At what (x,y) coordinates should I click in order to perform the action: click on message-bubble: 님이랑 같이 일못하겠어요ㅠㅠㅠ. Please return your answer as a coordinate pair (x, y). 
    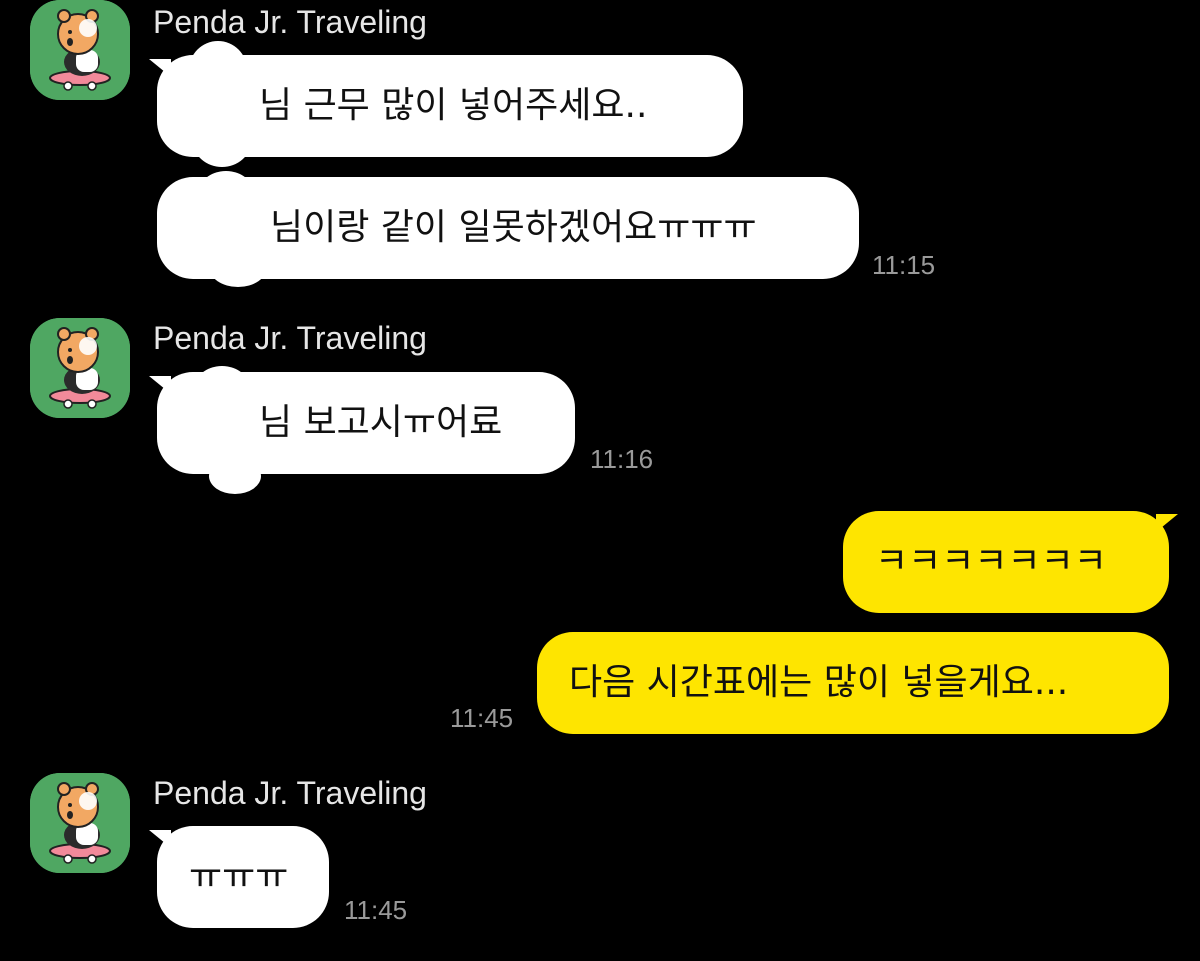
    Looking at the image, I should click on (508, 229).